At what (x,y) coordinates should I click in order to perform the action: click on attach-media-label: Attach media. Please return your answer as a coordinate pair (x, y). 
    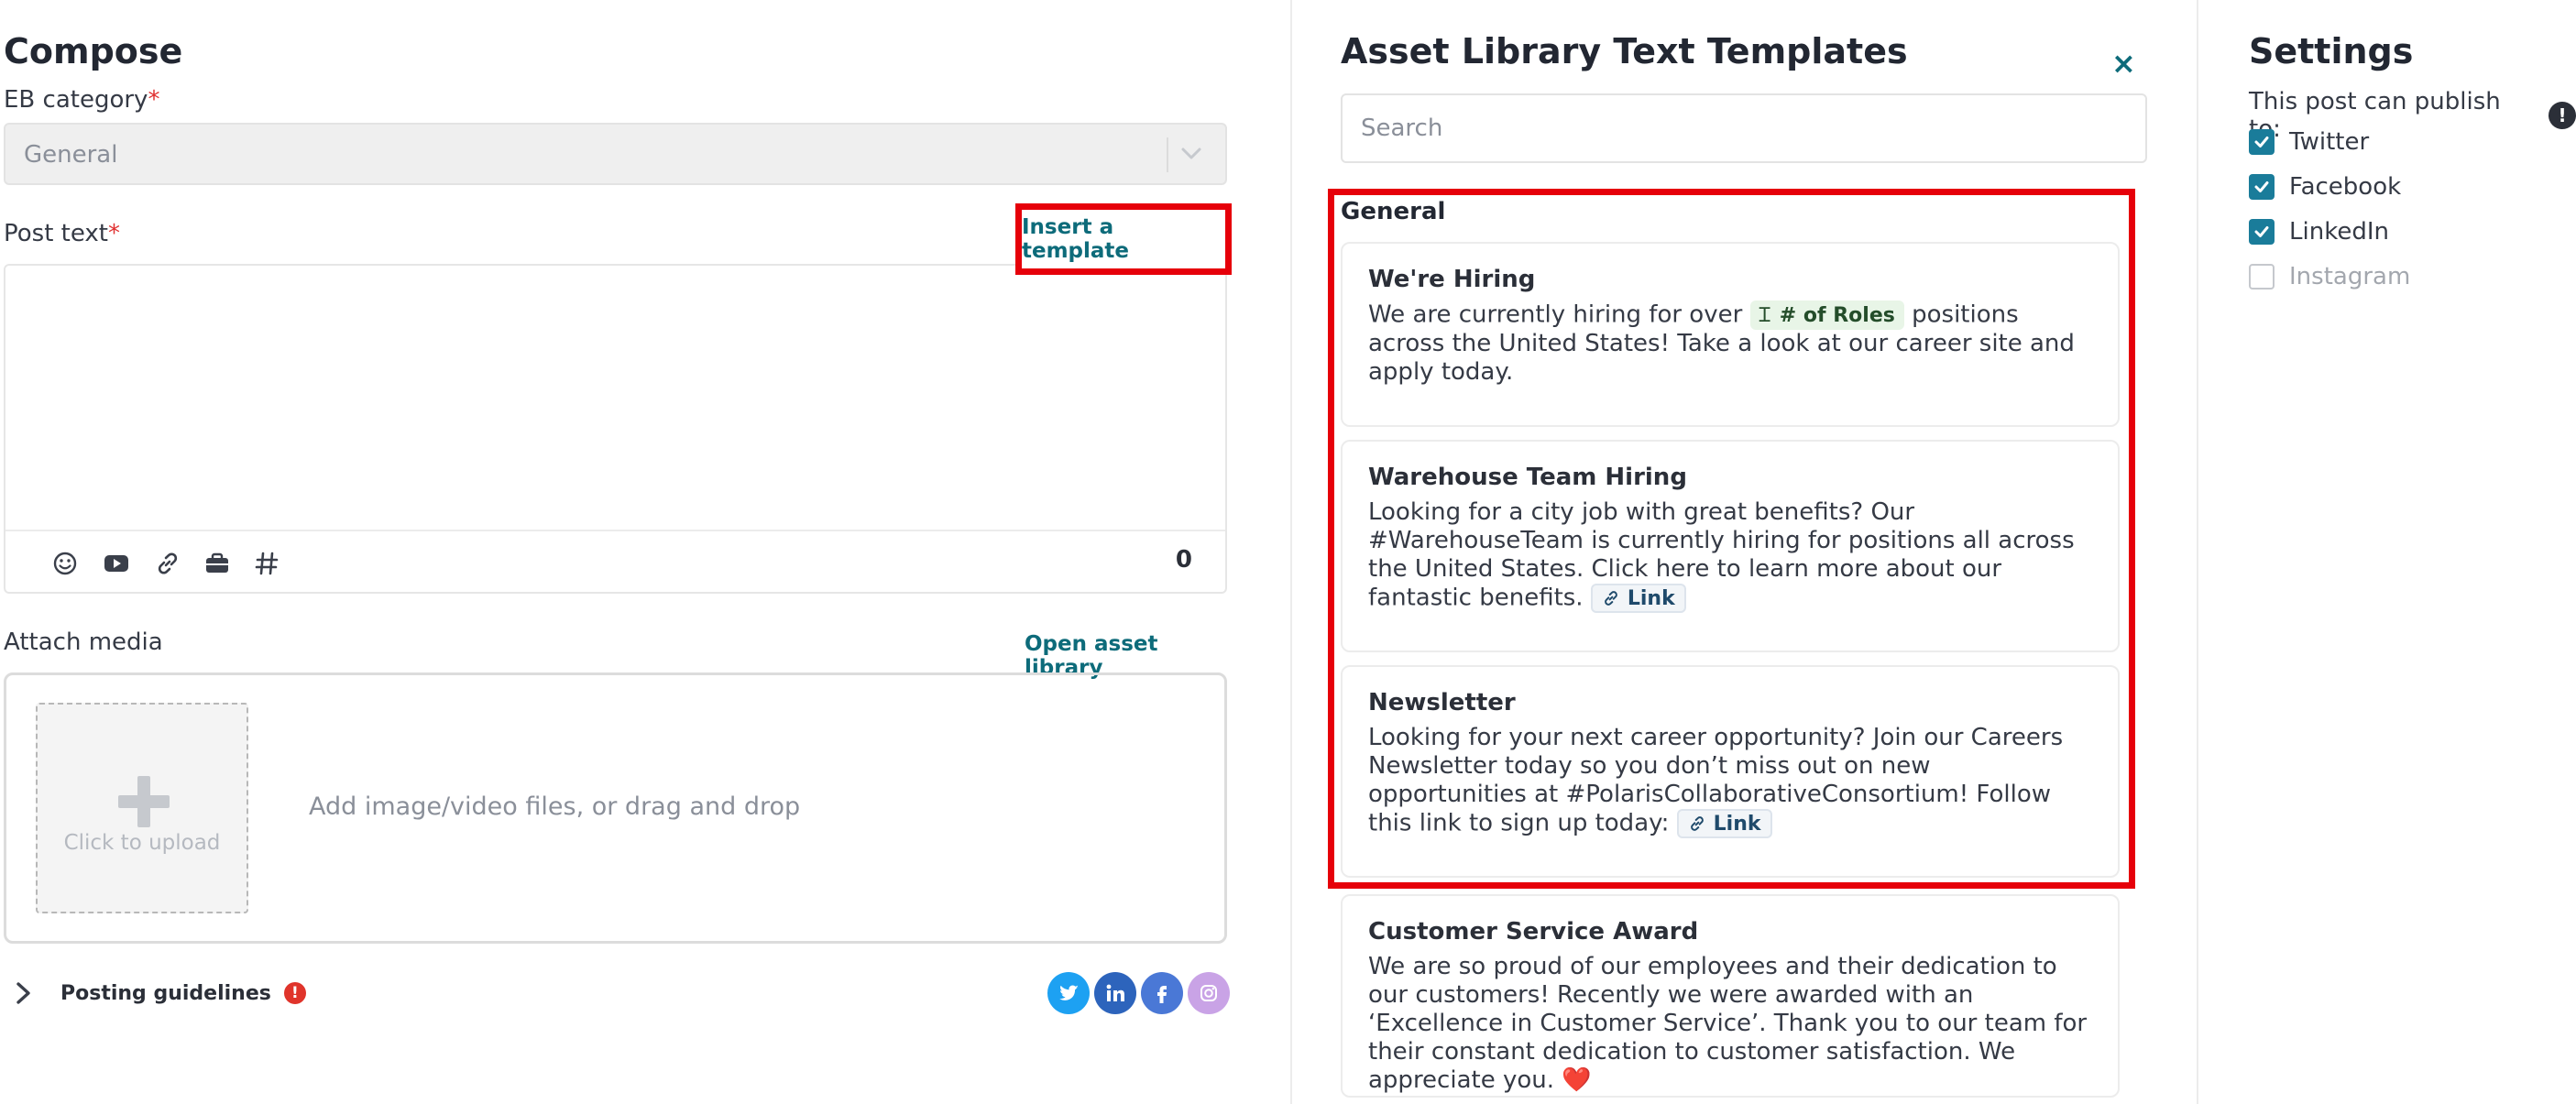
    Looking at the image, I should click on (83, 642).